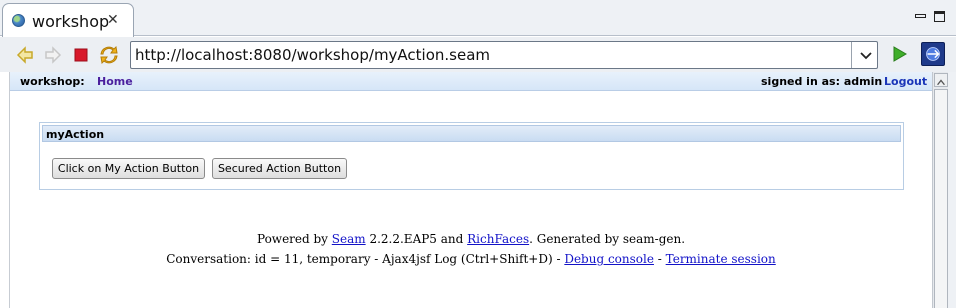  What do you see at coordinates (920, 16) in the screenshot?
I see `minimize-icon` at bounding box center [920, 16].